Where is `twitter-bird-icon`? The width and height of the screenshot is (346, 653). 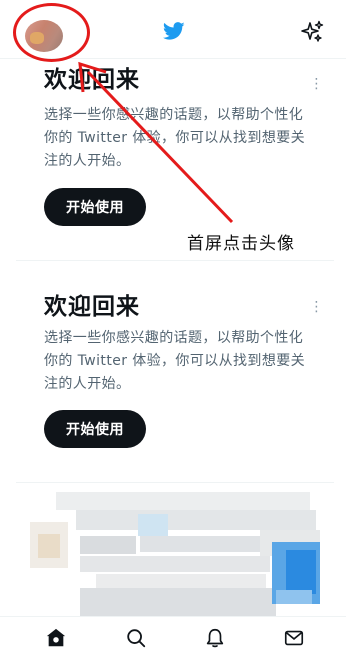
twitter-bird-icon is located at coordinates (174, 31).